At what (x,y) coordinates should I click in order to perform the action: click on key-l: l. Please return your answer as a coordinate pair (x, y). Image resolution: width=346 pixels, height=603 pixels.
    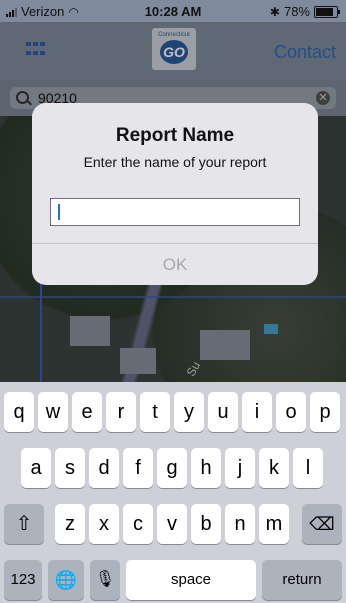
    Looking at the image, I should click on (308, 468).